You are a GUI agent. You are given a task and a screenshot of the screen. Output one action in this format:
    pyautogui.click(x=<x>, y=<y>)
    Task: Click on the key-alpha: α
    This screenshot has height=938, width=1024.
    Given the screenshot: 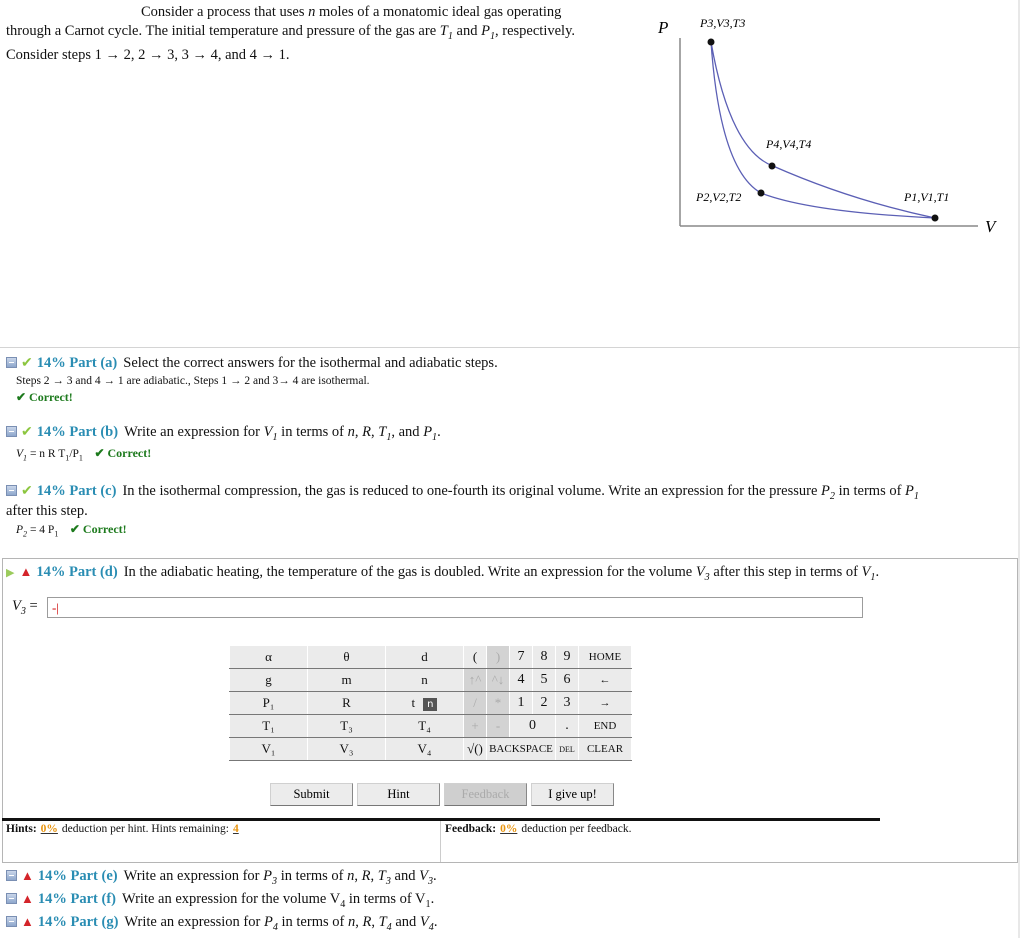 What is the action you would take?
    pyautogui.click(x=268, y=657)
    